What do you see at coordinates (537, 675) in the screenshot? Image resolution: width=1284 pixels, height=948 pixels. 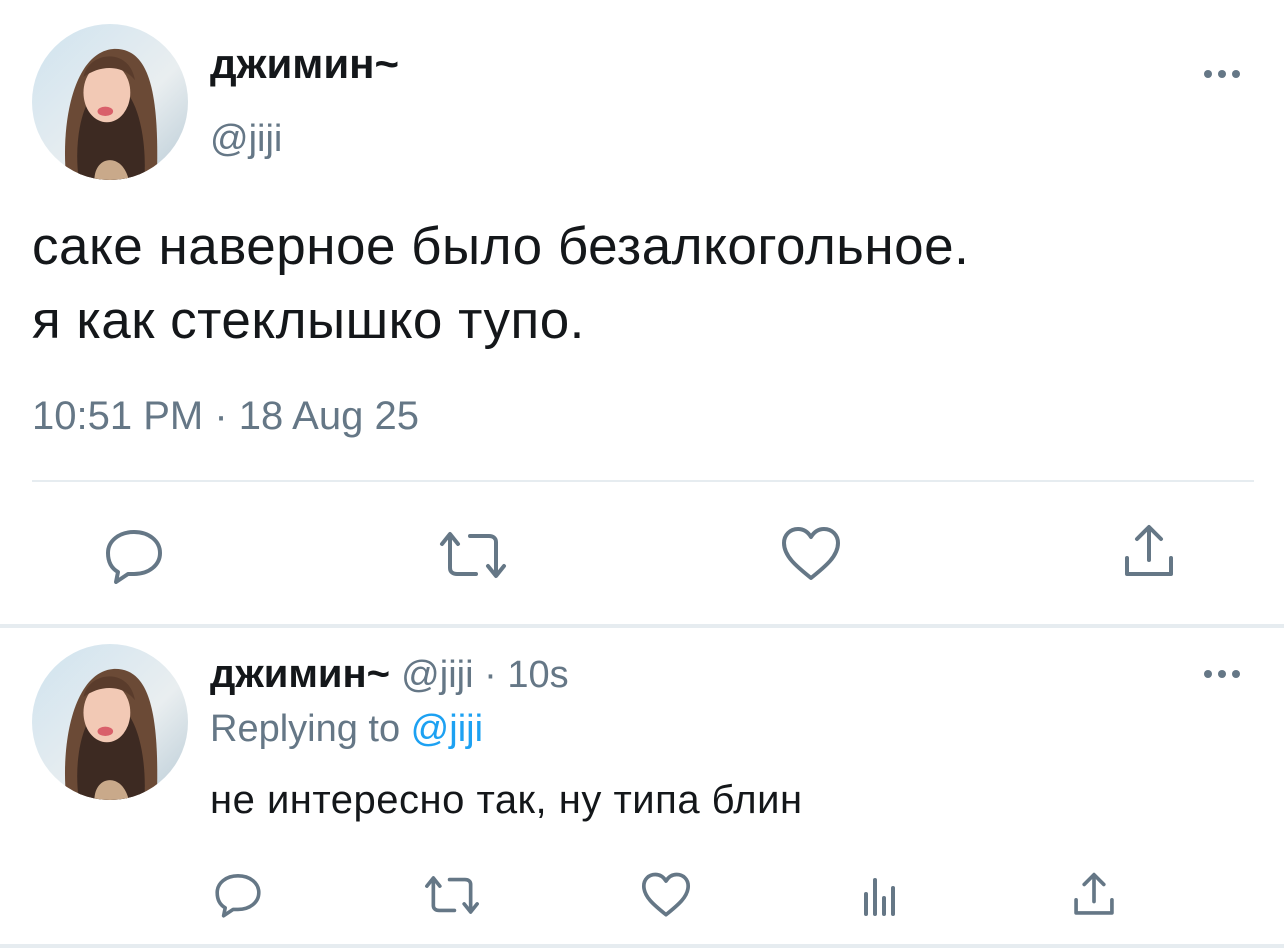 I see `tweet-age: 10s` at bounding box center [537, 675].